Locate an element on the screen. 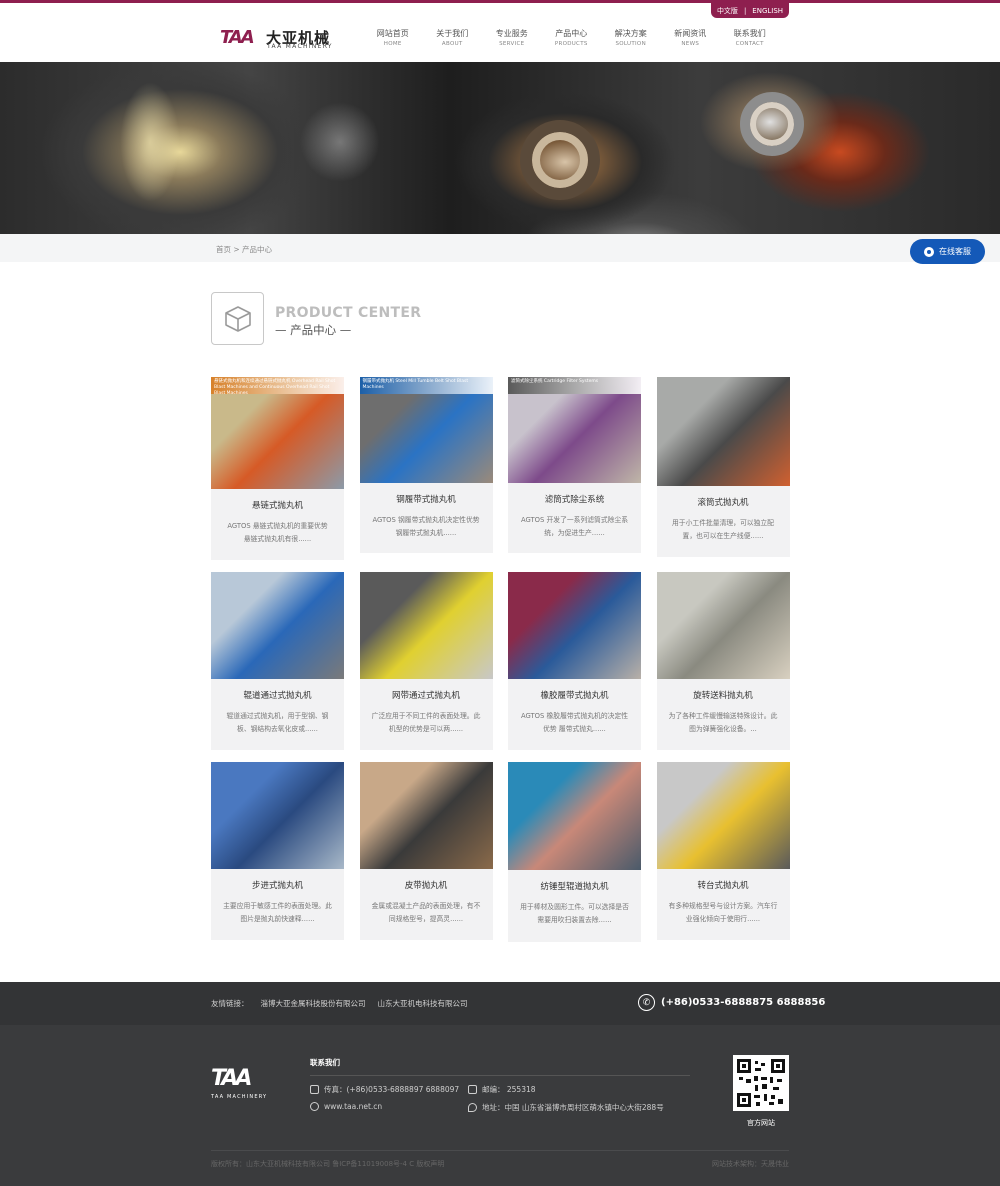 The width and height of the screenshot is (1000, 1186). friend-link: 淄博大亚金属科技股份有限公司 is located at coordinates (313, 1003).